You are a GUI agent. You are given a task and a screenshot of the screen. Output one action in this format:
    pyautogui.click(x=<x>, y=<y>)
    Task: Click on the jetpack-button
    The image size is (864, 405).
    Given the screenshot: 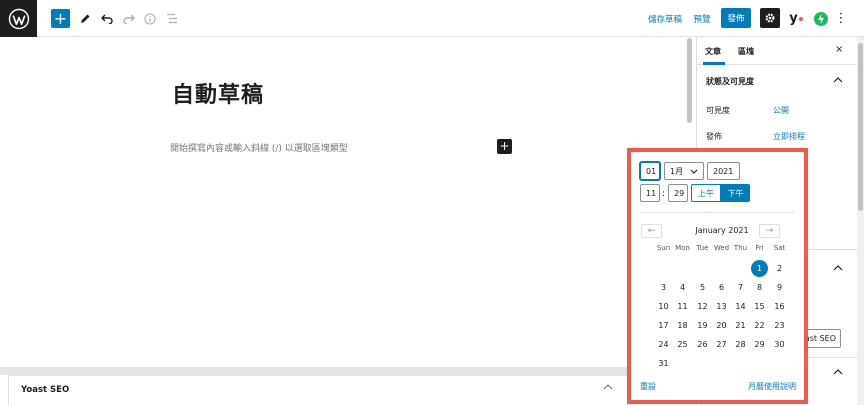 What is the action you would take?
    pyautogui.click(x=821, y=18)
    